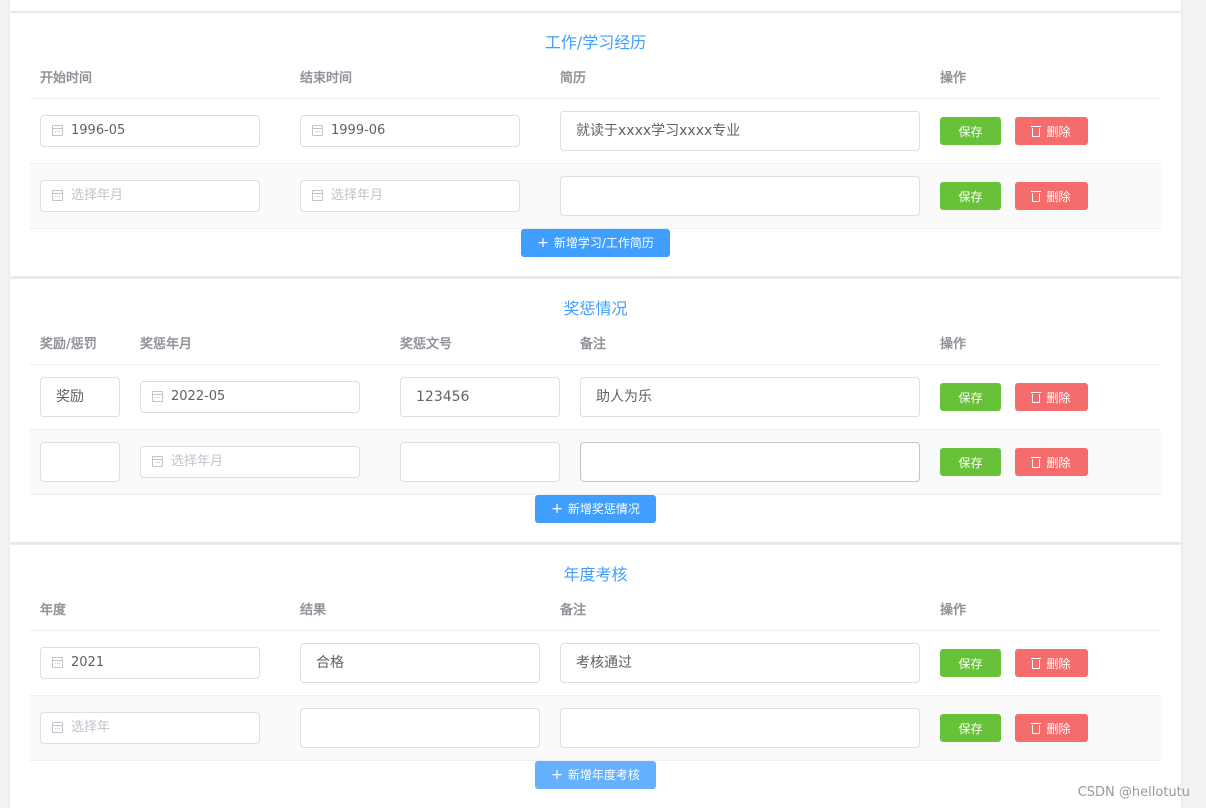  I want to click on header-result: 结果, so click(313, 610).